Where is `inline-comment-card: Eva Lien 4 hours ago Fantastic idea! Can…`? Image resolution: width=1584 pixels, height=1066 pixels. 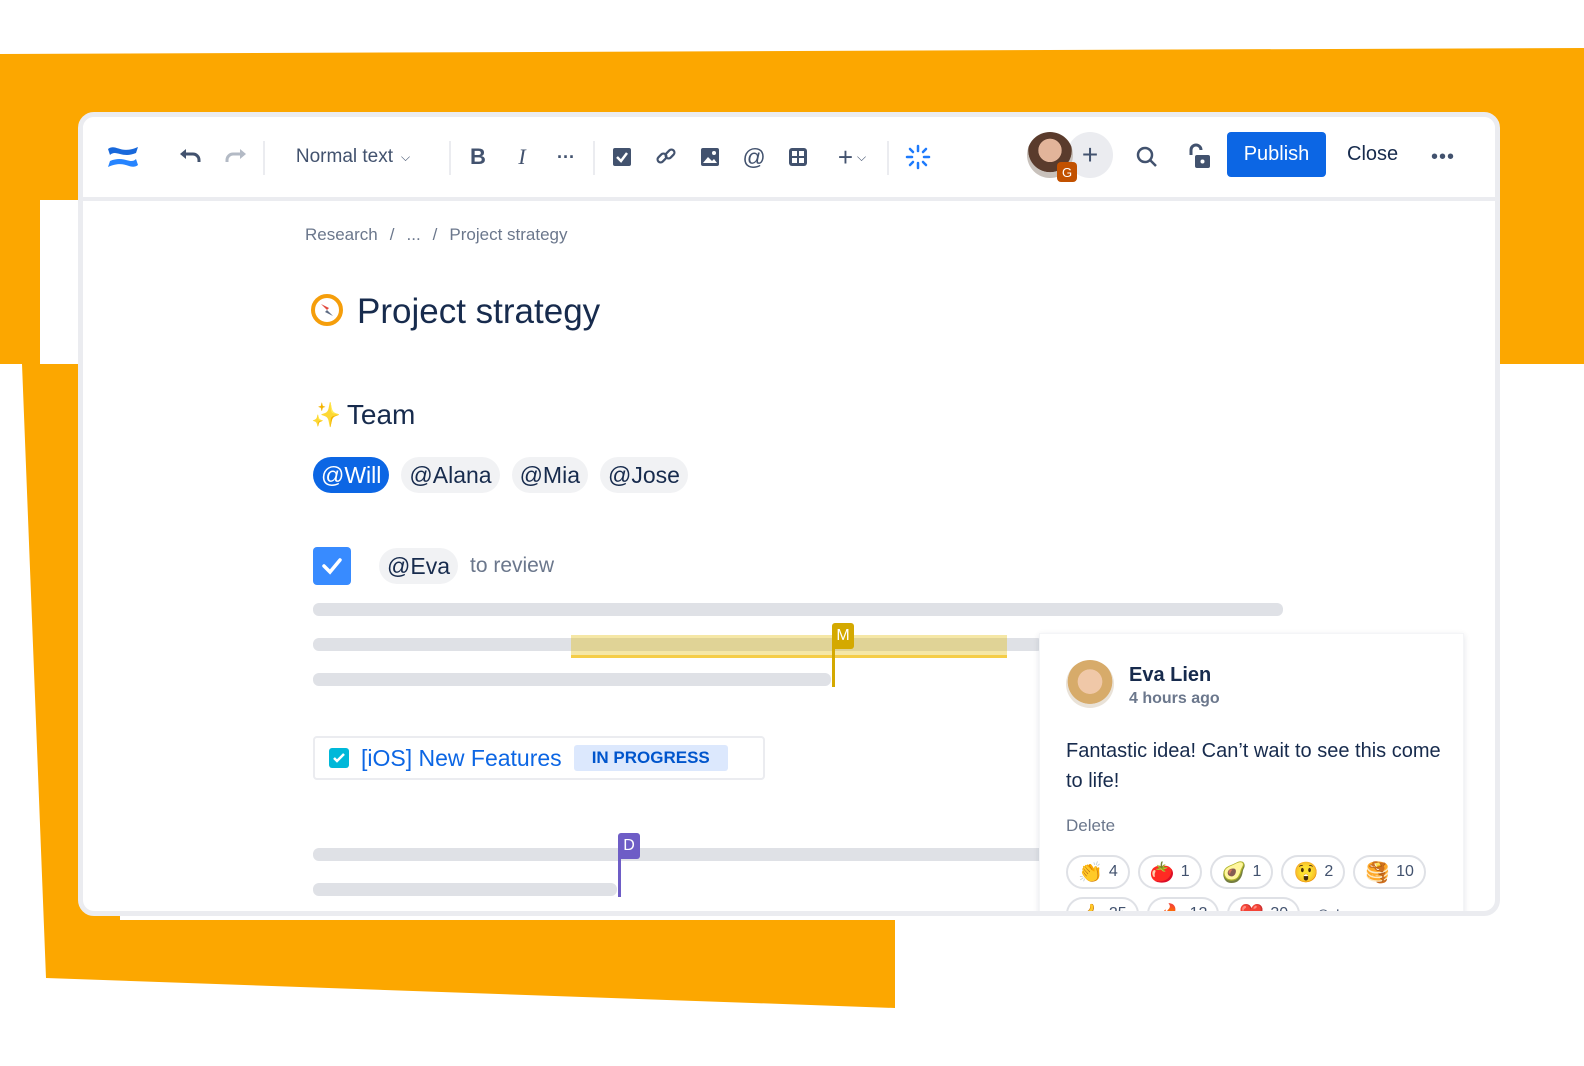
inline-comment-card: Eva Lien 4 hours ago Fantastic idea! Can… is located at coordinates (1251, 774).